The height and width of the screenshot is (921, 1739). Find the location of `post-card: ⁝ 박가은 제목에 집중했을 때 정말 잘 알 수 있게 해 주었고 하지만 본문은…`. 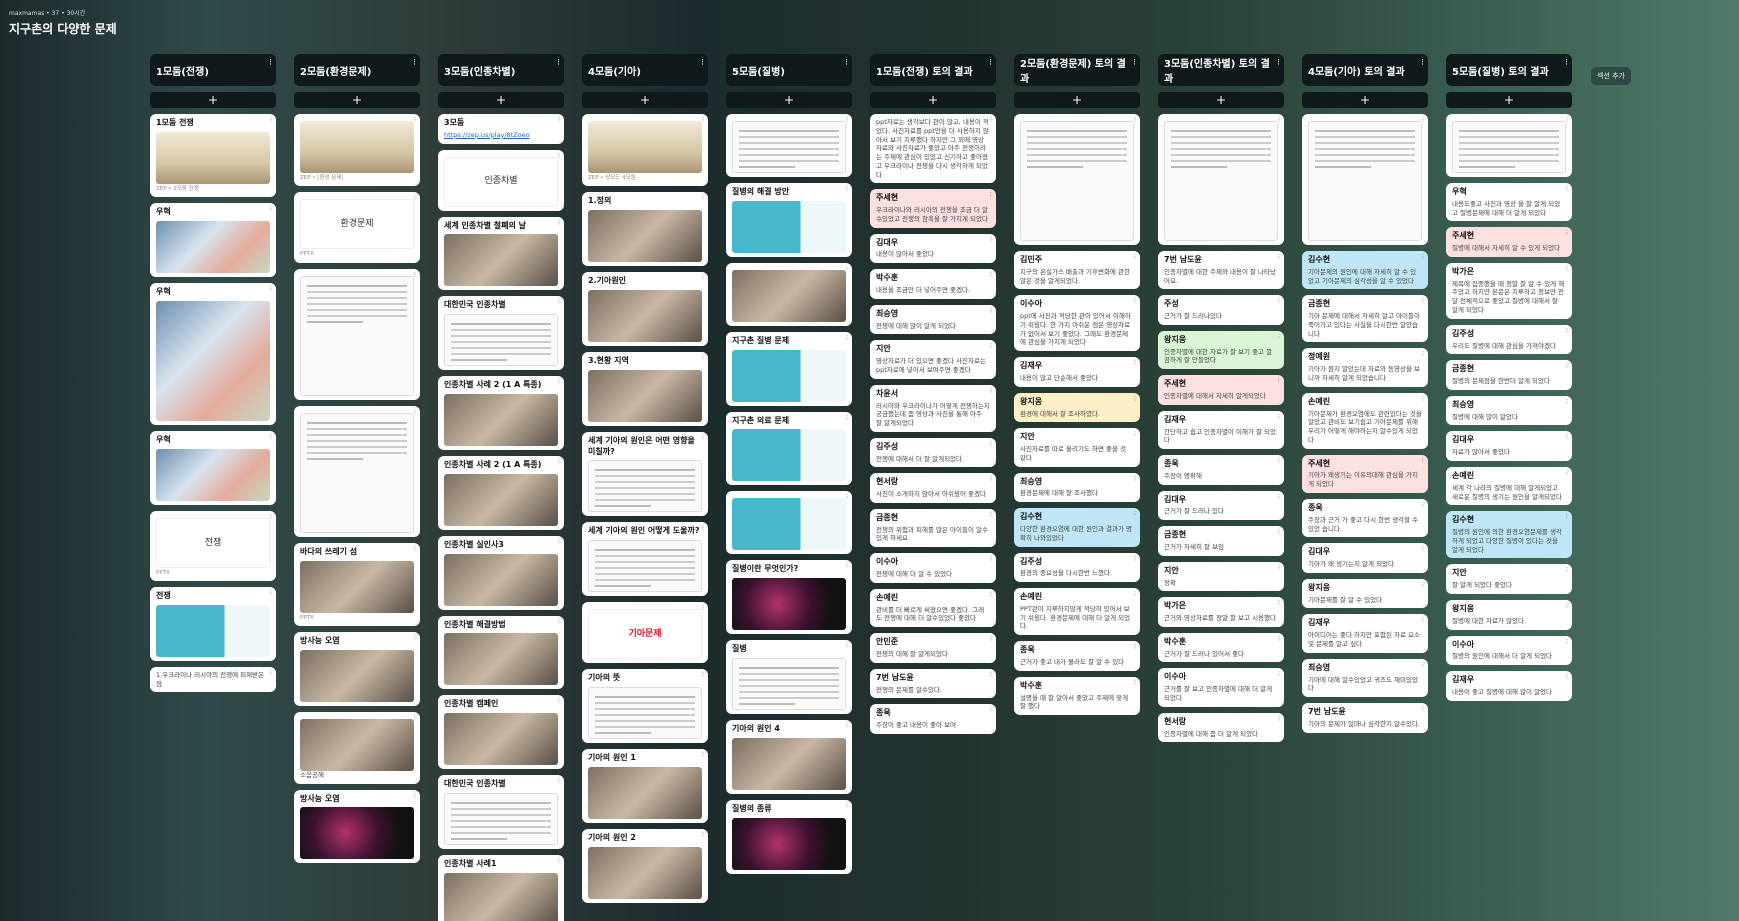

post-card: ⁝ 박가은 제목에 집중했을 때 정말 잘 알 수 있게 해 주었고 하지만 본문은… is located at coordinates (1509, 290).